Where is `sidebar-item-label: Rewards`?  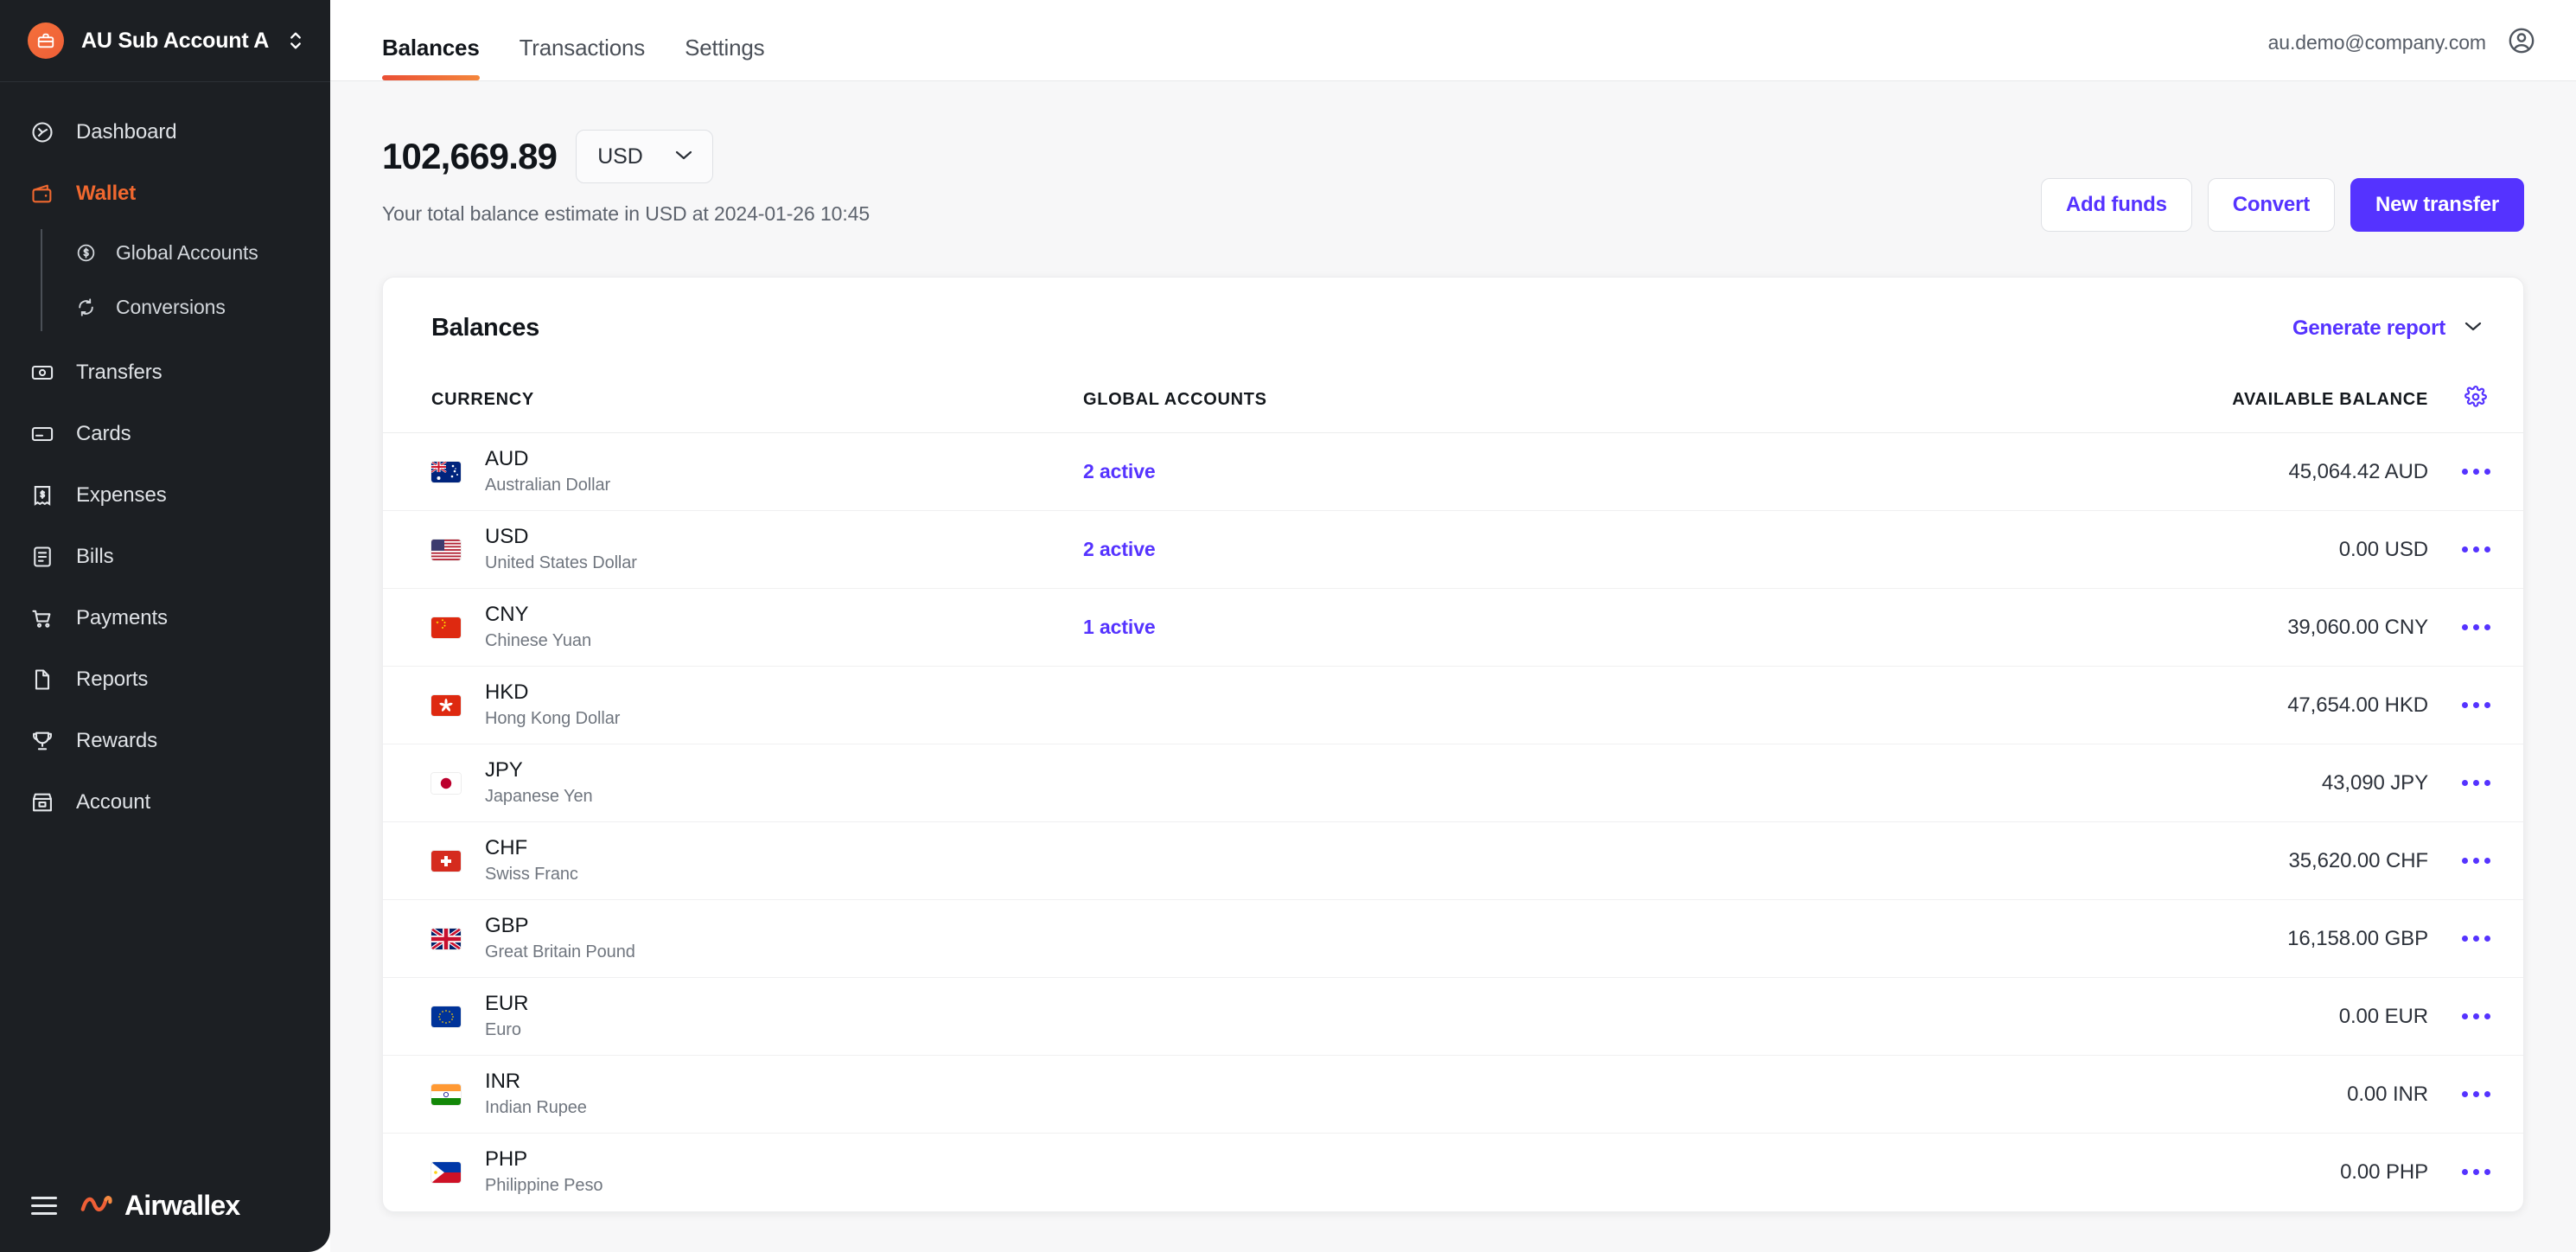
sidebar-item-label: Rewards is located at coordinates (116, 740).